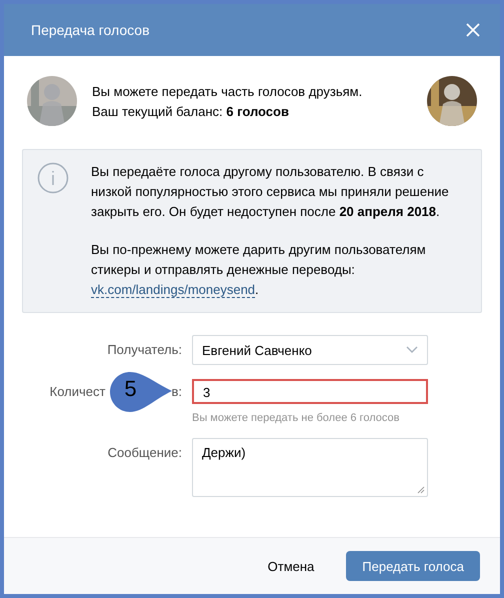 This screenshot has height=598, width=504. What do you see at coordinates (473, 30) in the screenshot?
I see `close-icon` at bounding box center [473, 30].